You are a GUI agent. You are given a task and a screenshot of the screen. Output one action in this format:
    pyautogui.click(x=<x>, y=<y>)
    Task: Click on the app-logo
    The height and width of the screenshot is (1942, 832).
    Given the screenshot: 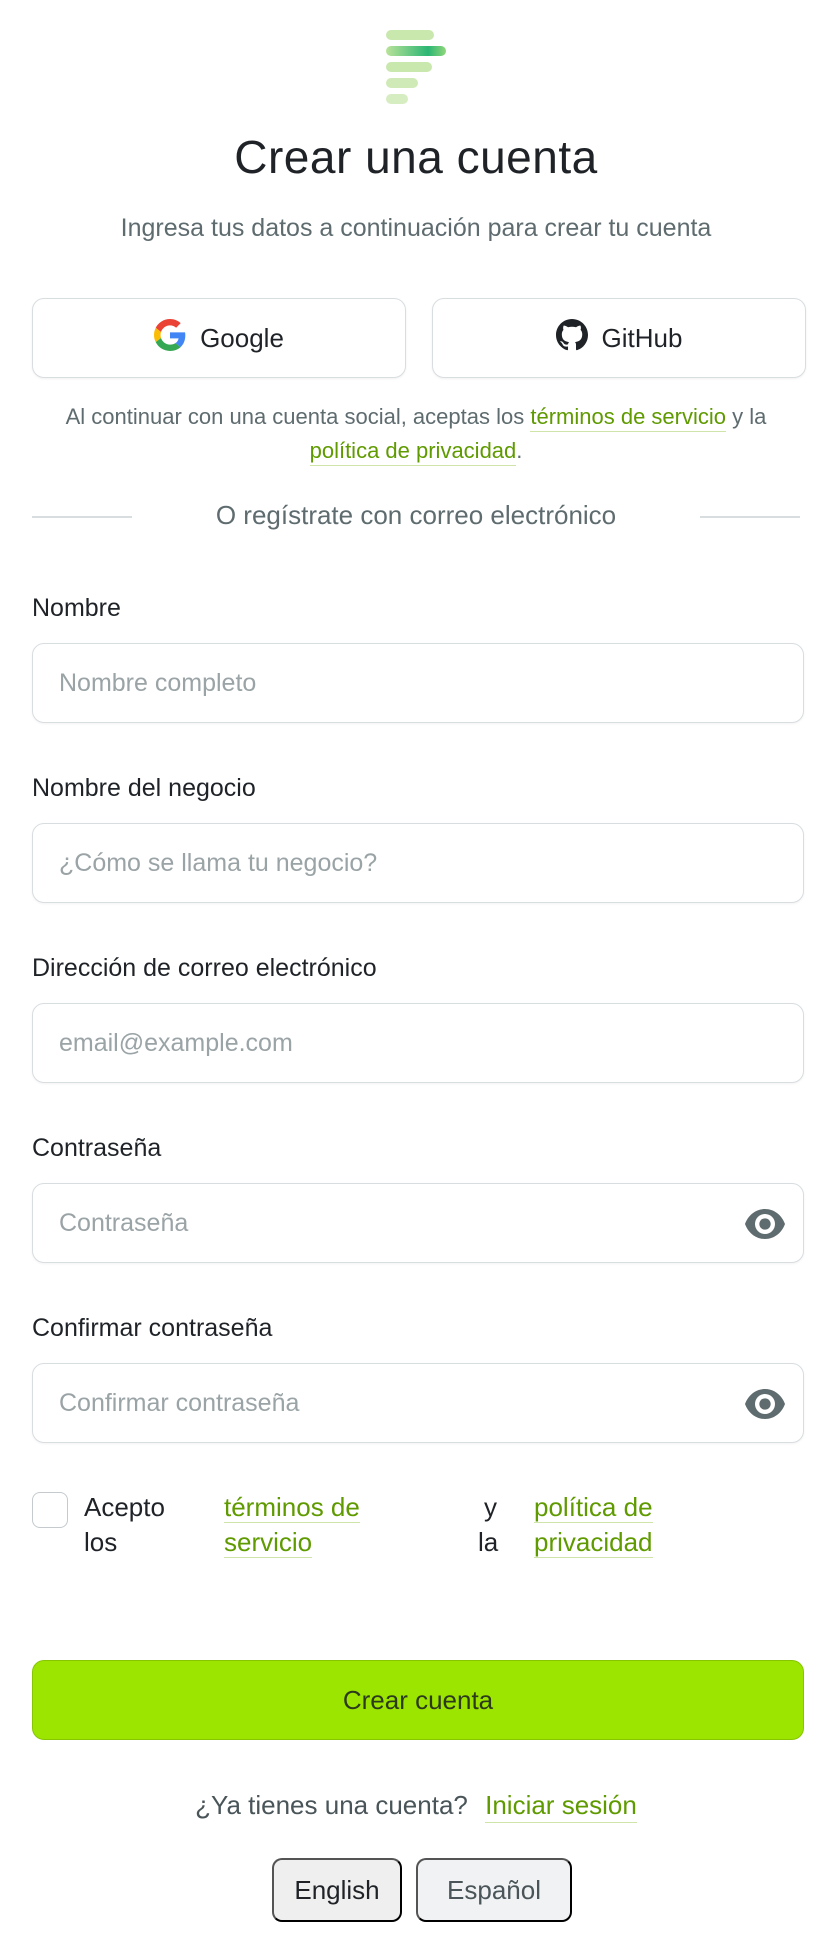 What is the action you would take?
    pyautogui.click(x=419, y=68)
    